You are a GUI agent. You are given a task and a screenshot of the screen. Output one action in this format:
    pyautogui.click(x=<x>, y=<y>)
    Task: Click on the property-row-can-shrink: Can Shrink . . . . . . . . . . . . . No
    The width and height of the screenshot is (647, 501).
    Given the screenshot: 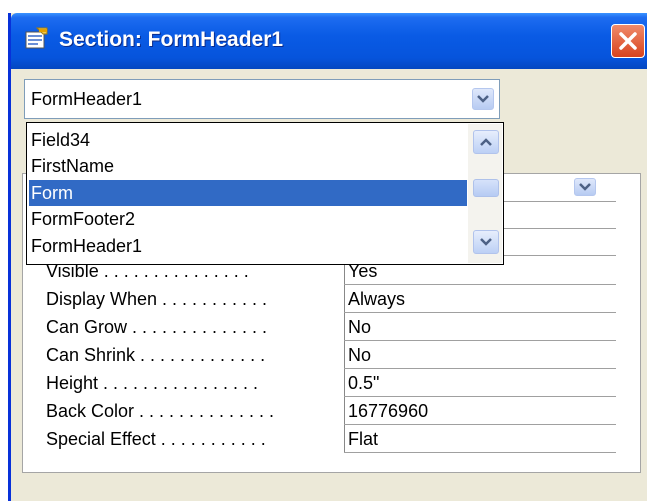 What is the action you would take?
    pyautogui.click(x=319, y=355)
    